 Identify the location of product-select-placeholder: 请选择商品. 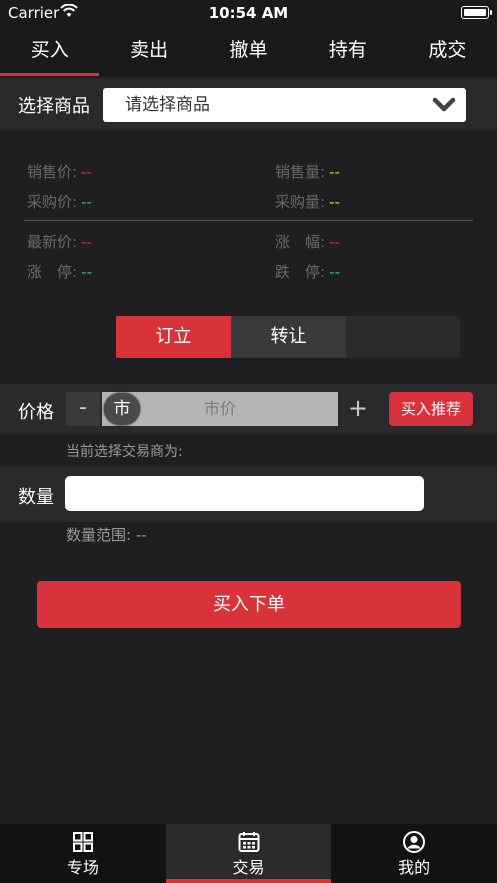
(167, 105).